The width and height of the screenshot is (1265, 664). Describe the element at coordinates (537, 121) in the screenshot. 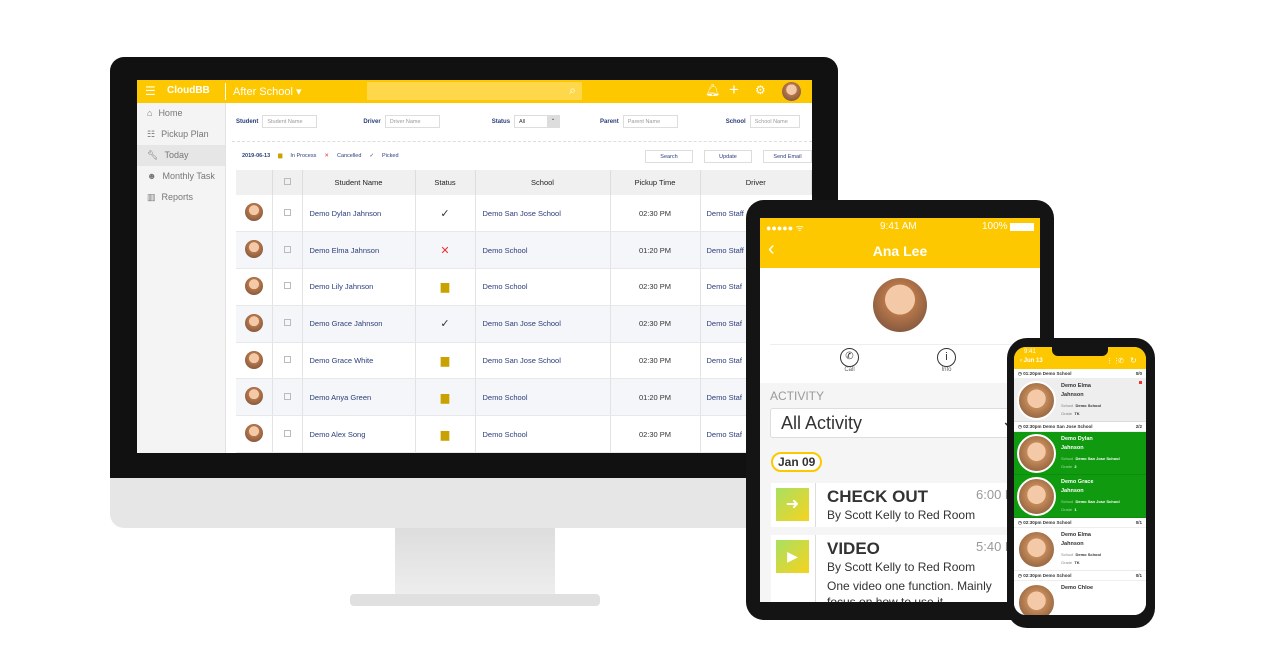

I see `status-select: All ⌄` at that location.